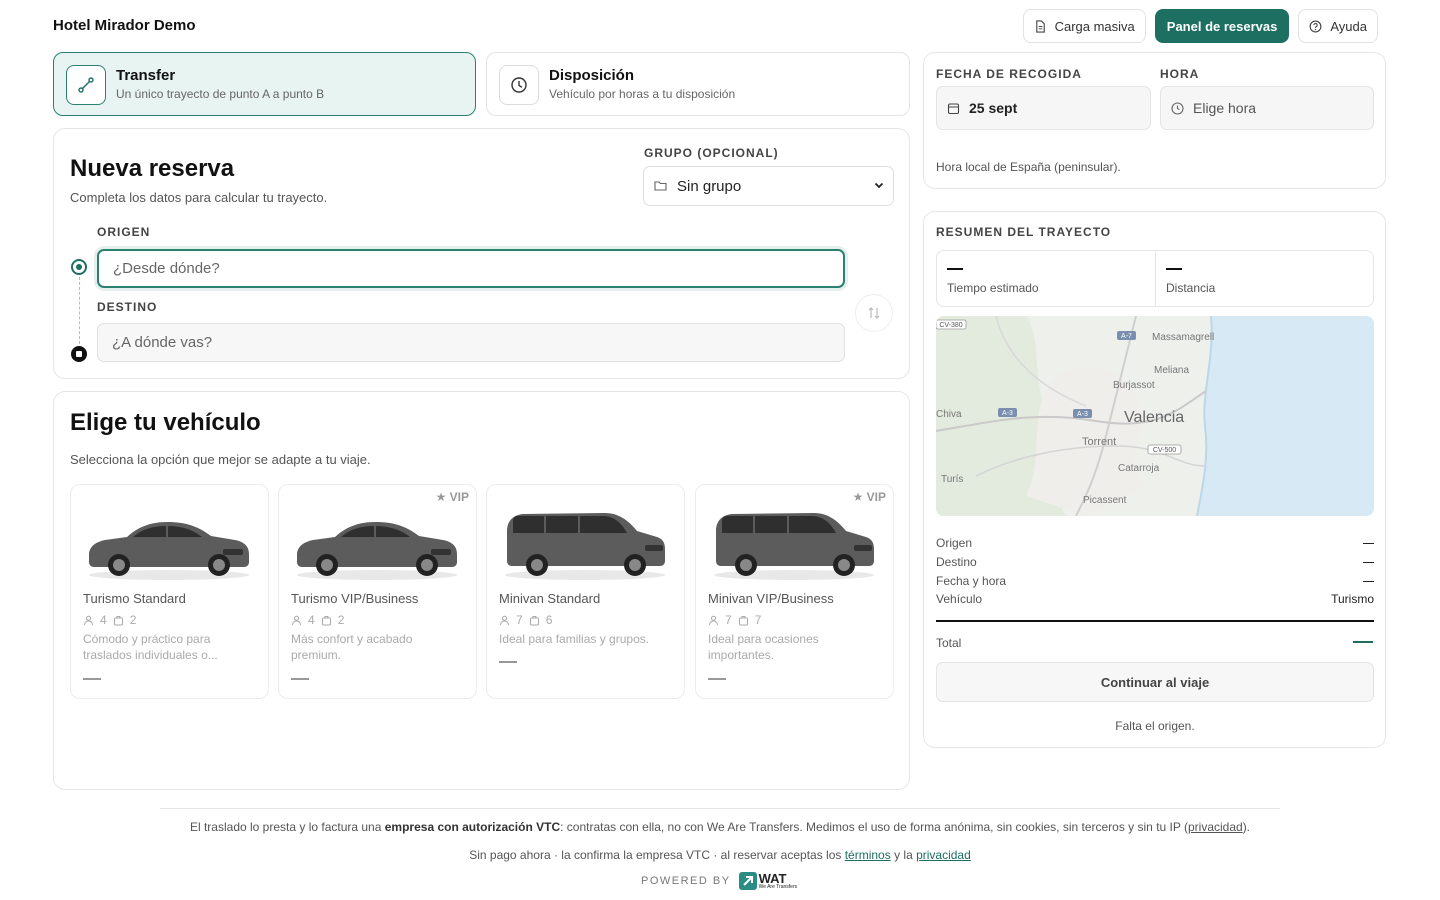 The image size is (1440, 900). Describe the element at coordinates (959, 599) in the screenshot. I see `summary-vehicle-label: Vehículo` at that location.